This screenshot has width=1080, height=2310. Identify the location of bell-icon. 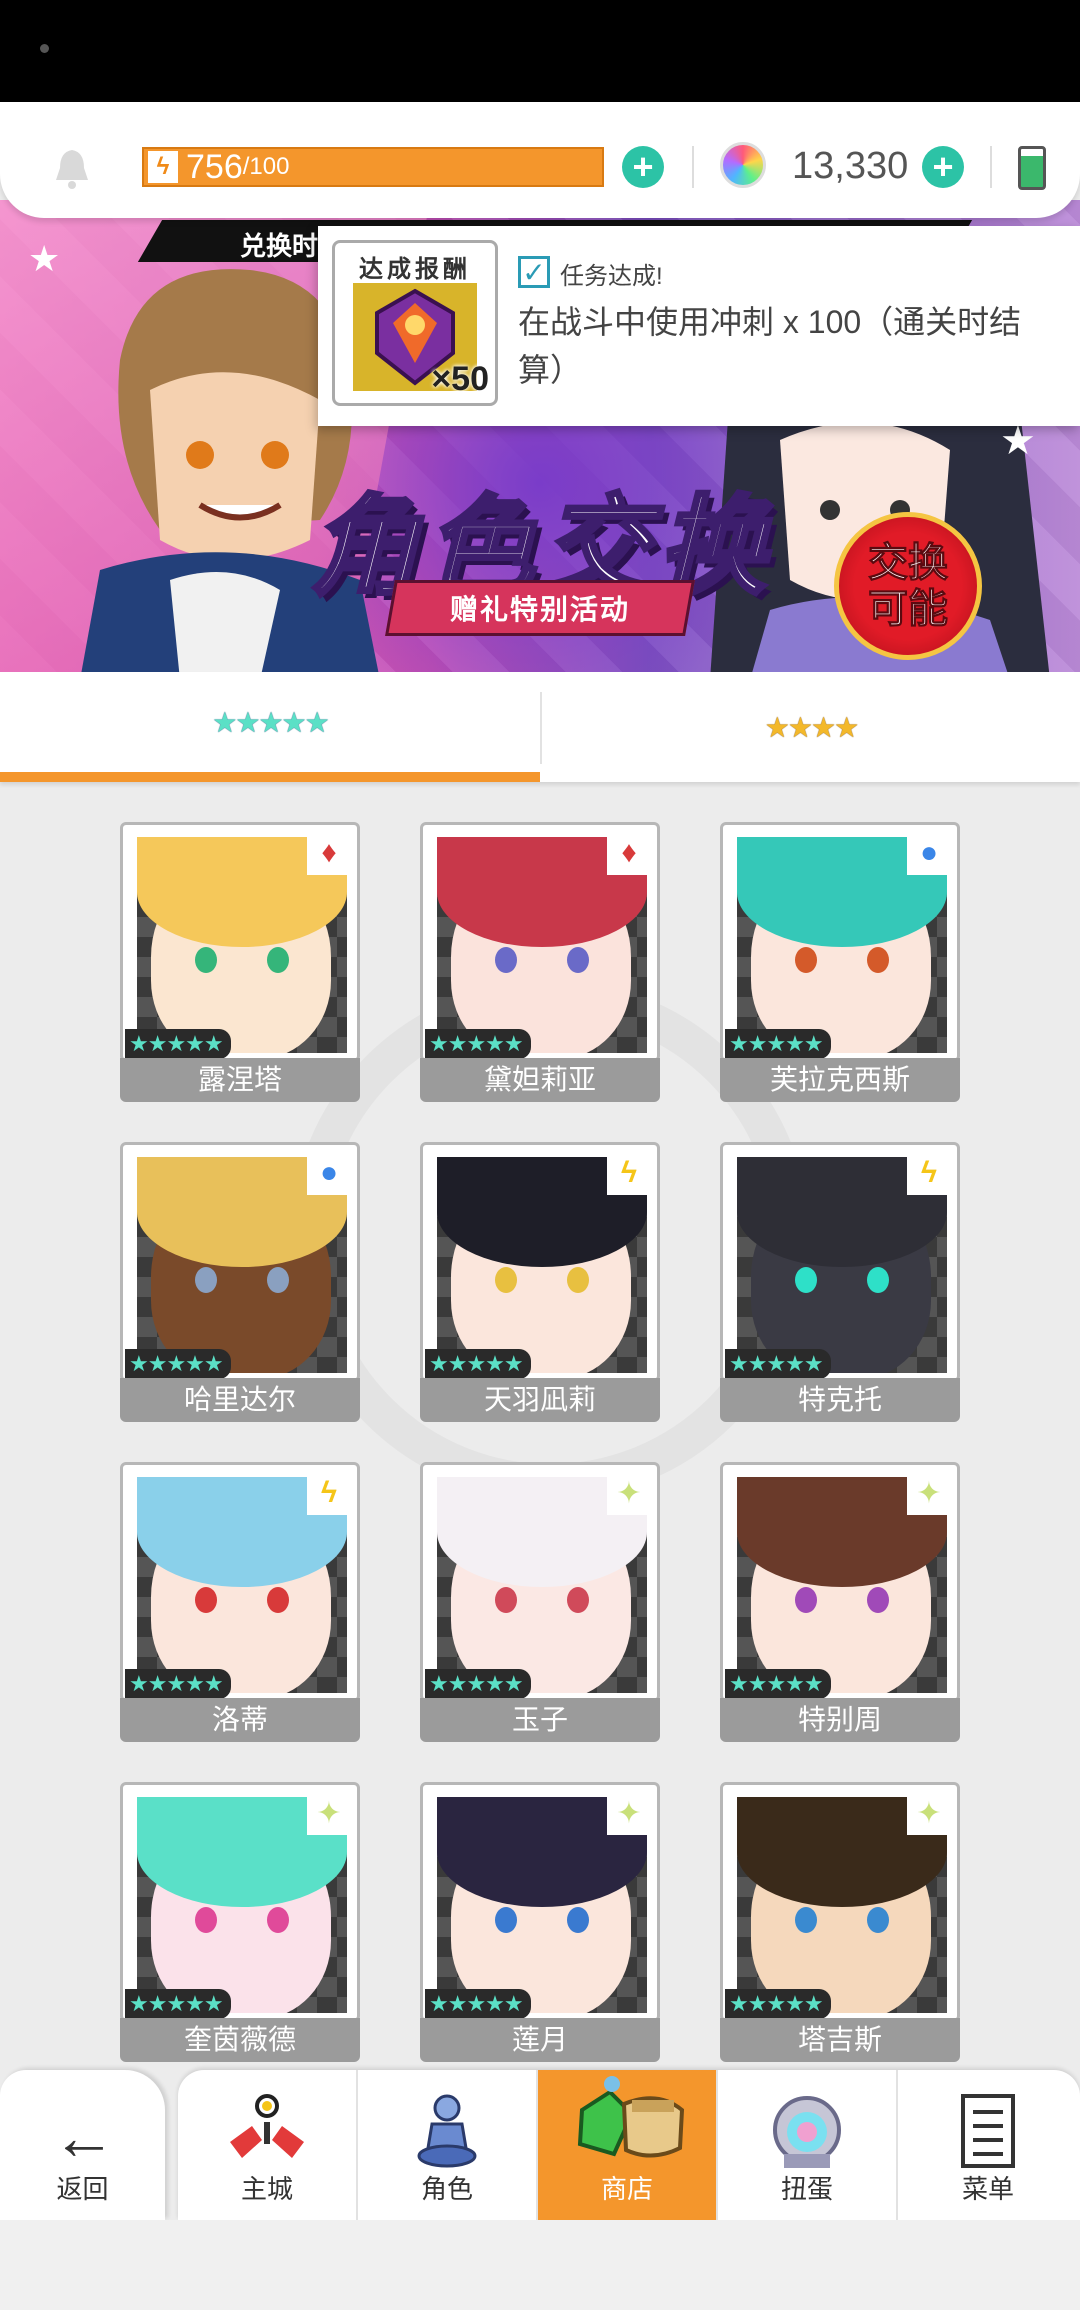
(72, 168).